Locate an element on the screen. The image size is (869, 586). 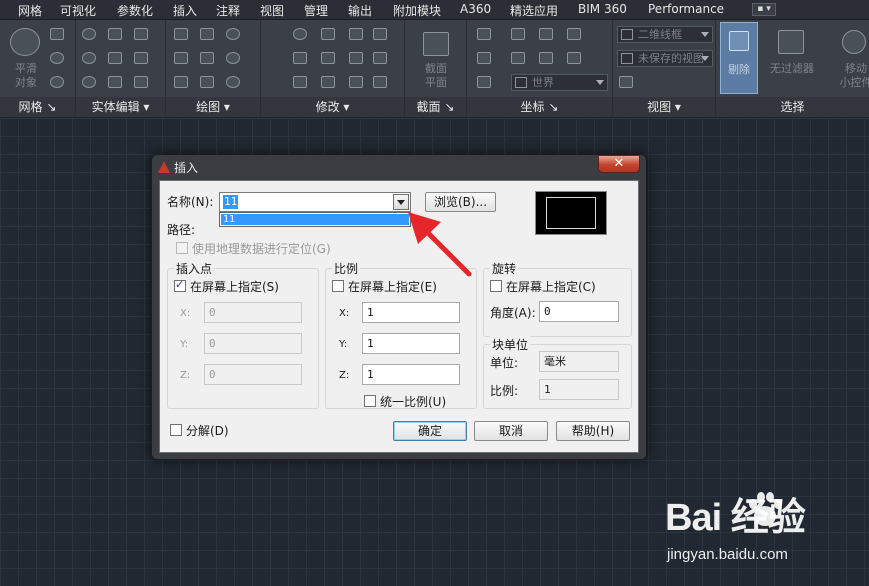
name-dropdown-option: 11 is located at coordinates (315, 219).